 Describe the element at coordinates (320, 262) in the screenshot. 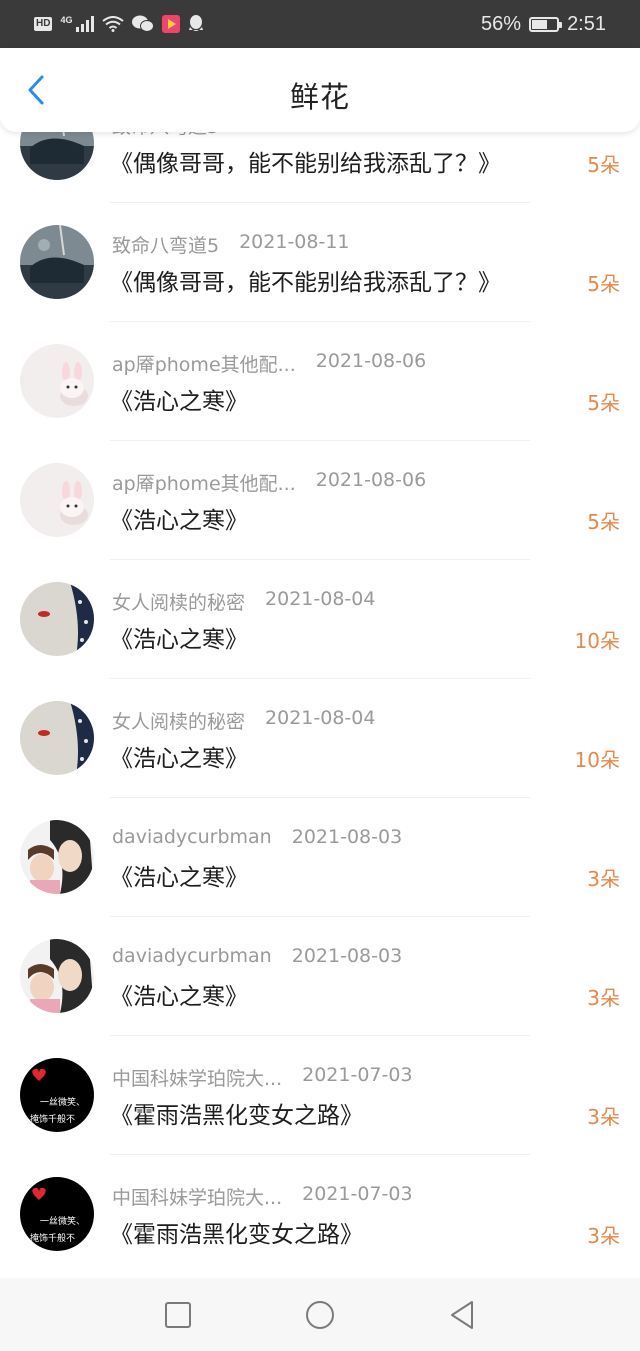

I see `list-item: 致命八弯道5 2021-08-11 《偶像哥哥，能不能别给我添乱了？》 5朵` at that location.